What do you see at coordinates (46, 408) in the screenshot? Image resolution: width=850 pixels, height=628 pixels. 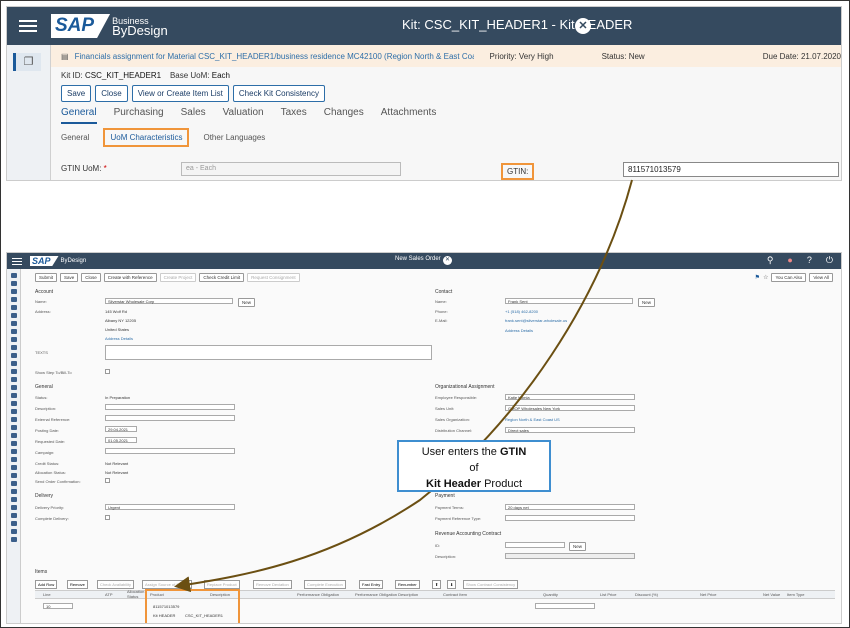 I see `description-label: Description:` at bounding box center [46, 408].